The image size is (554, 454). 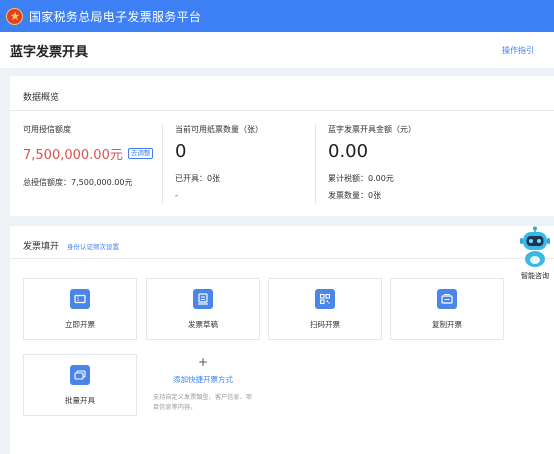 I want to click on draft-icon, so click(x=203, y=299).